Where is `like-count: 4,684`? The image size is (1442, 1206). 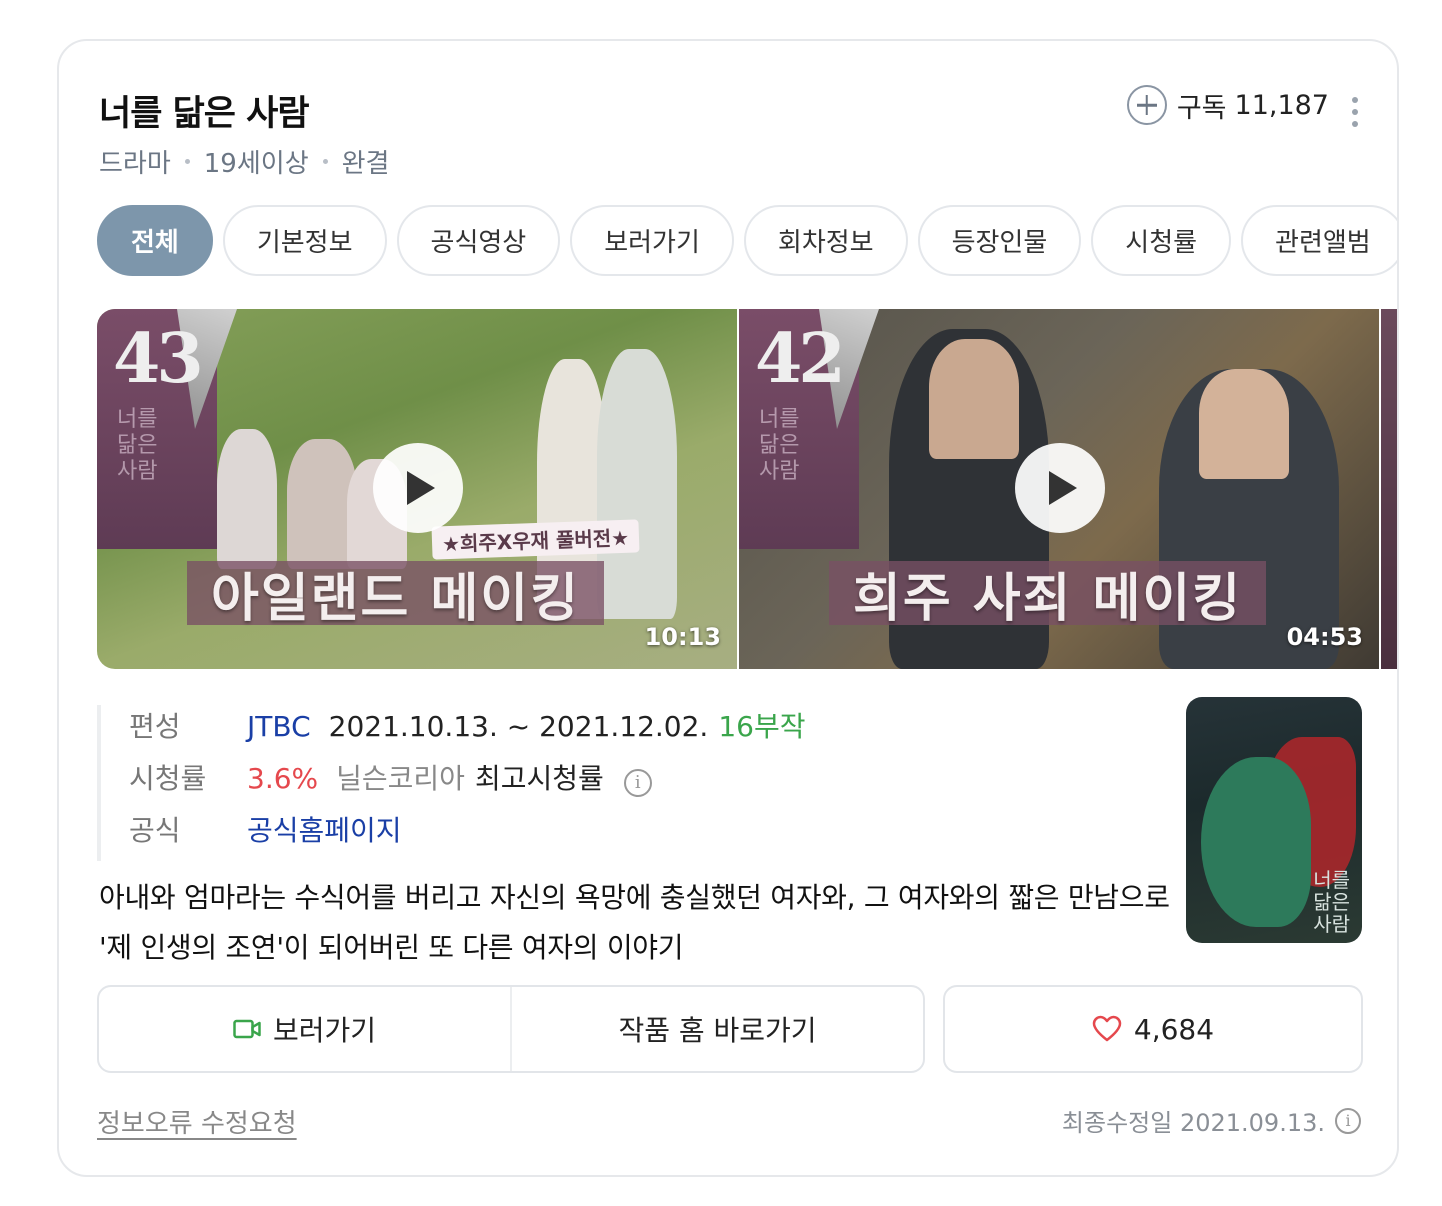 like-count: 4,684 is located at coordinates (1174, 1029).